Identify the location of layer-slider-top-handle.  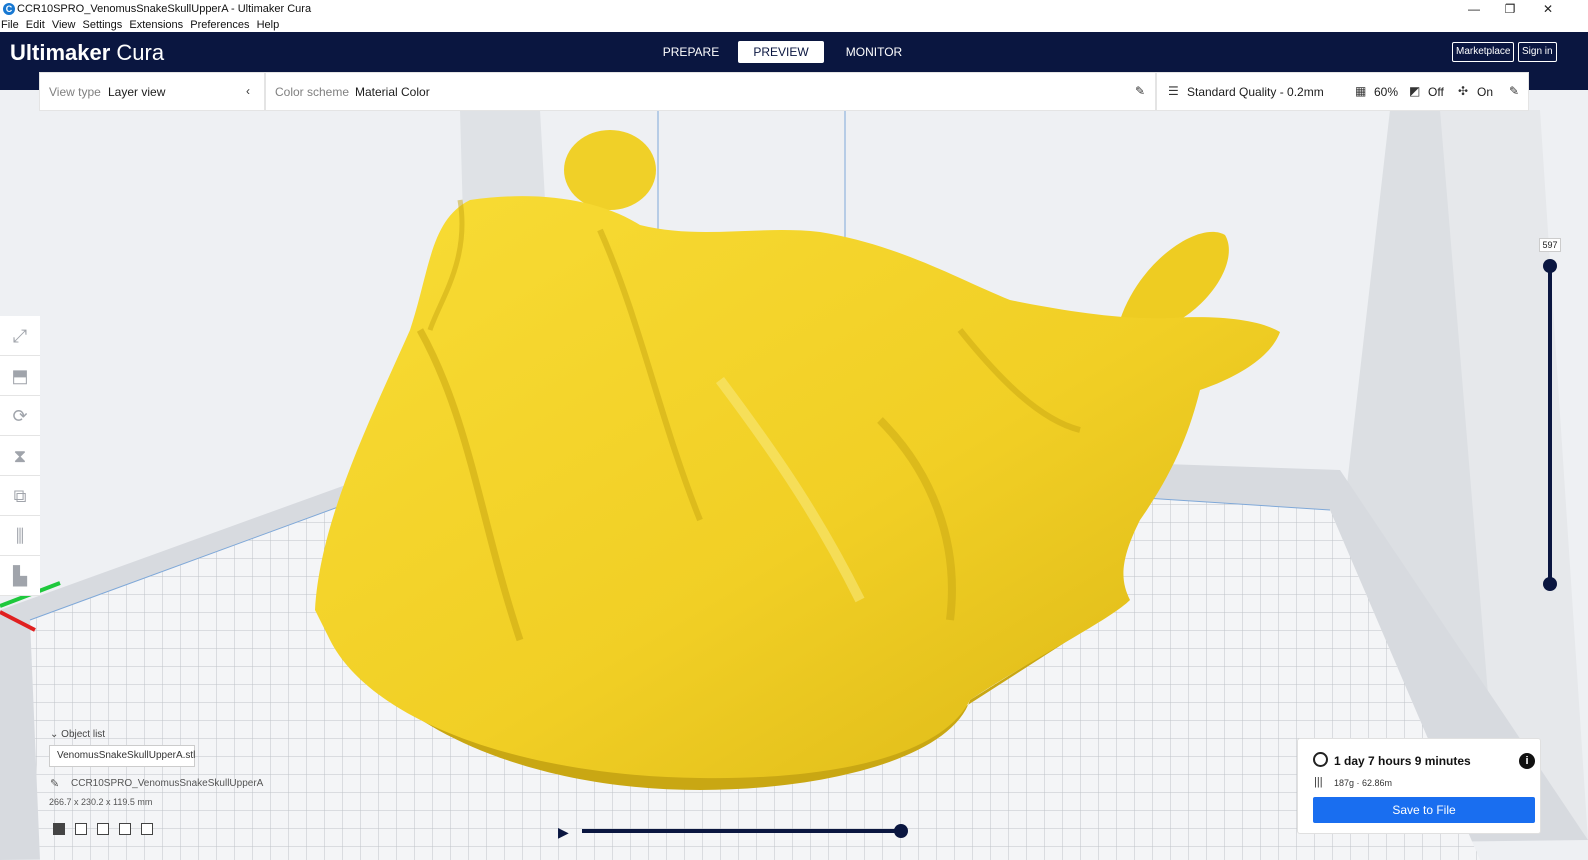
(1550, 266).